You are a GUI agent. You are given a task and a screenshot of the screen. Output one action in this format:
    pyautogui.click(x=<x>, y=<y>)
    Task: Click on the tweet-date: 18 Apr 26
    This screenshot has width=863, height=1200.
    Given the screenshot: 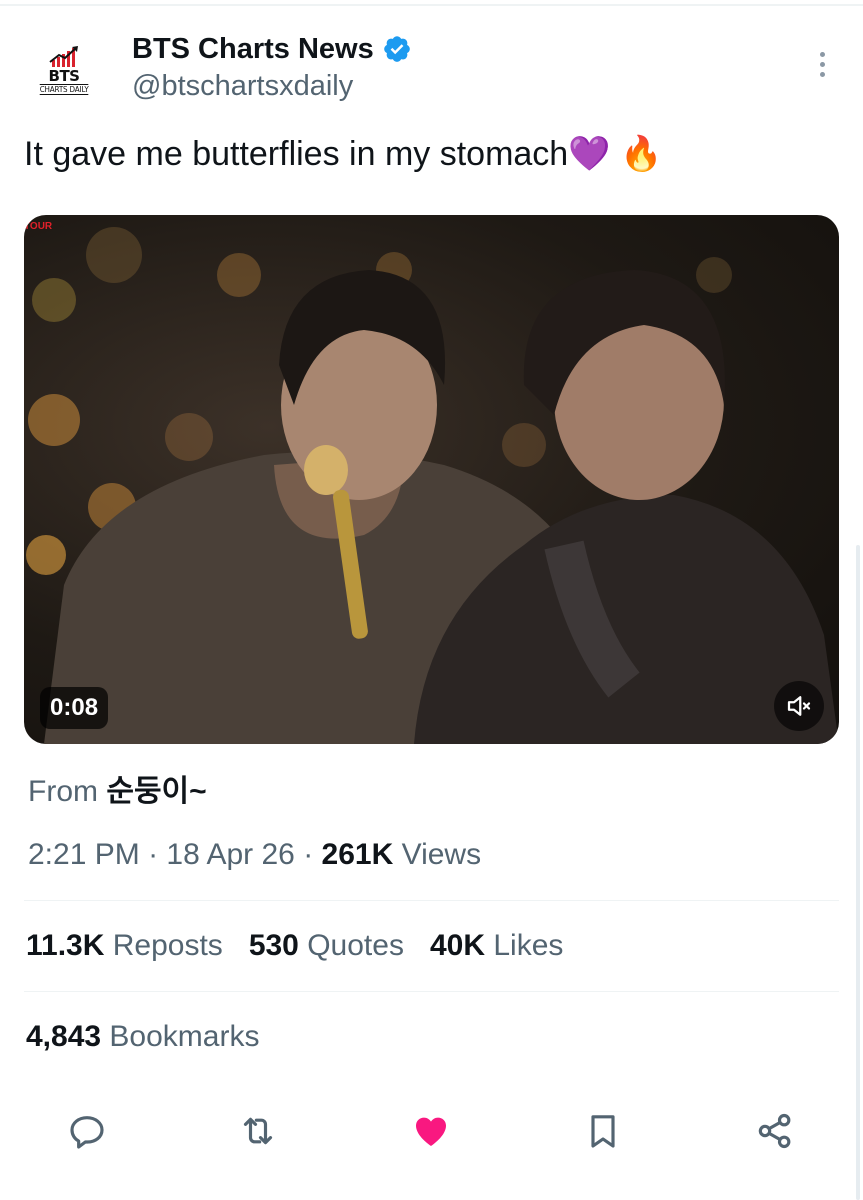 What is the action you would take?
    pyautogui.click(x=230, y=854)
    